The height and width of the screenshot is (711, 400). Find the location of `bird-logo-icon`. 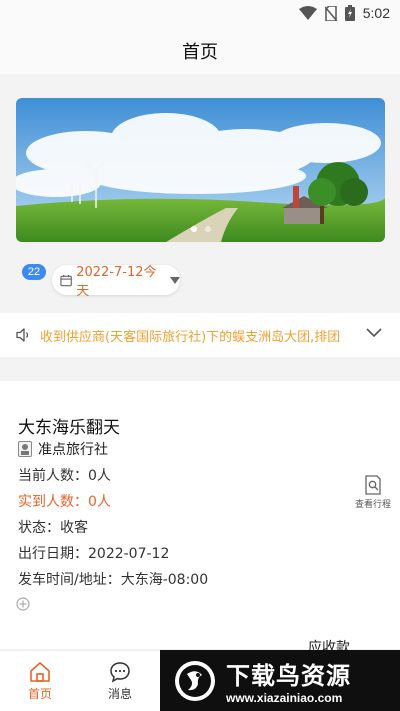

bird-logo-icon is located at coordinates (195, 680).